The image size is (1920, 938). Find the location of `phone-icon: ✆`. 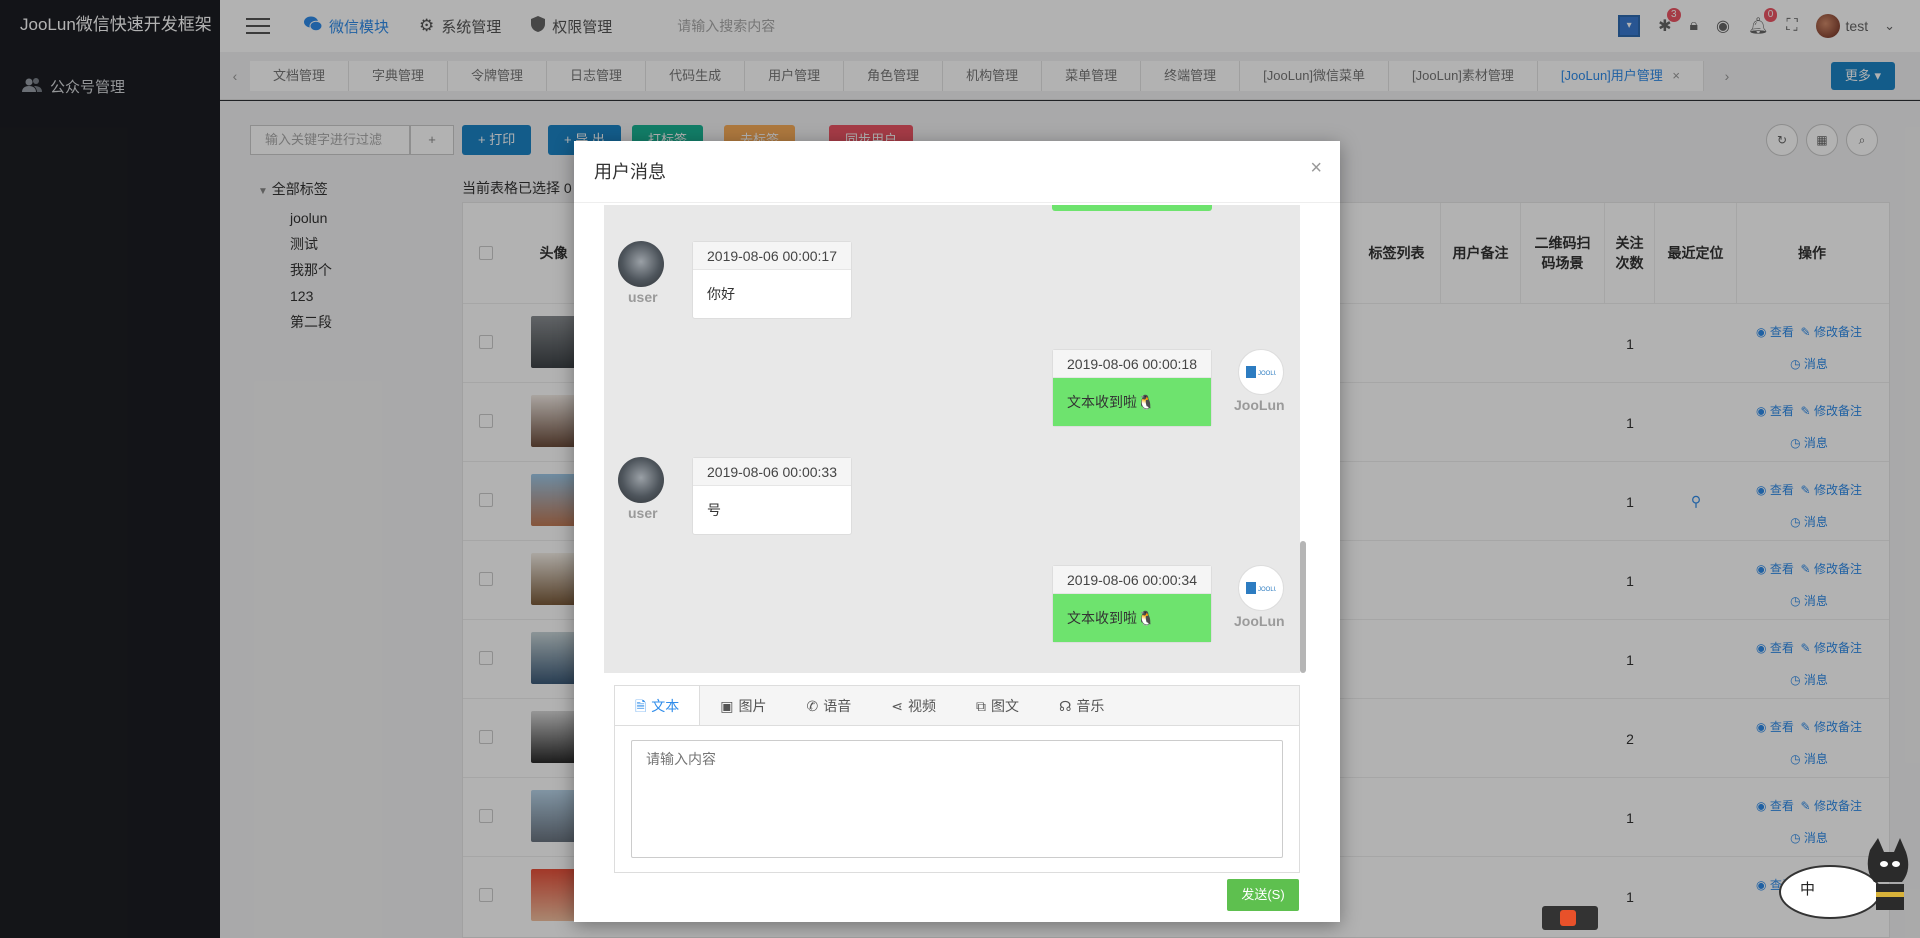

phone-icon: ✆ is located at coordinates (812, 705).